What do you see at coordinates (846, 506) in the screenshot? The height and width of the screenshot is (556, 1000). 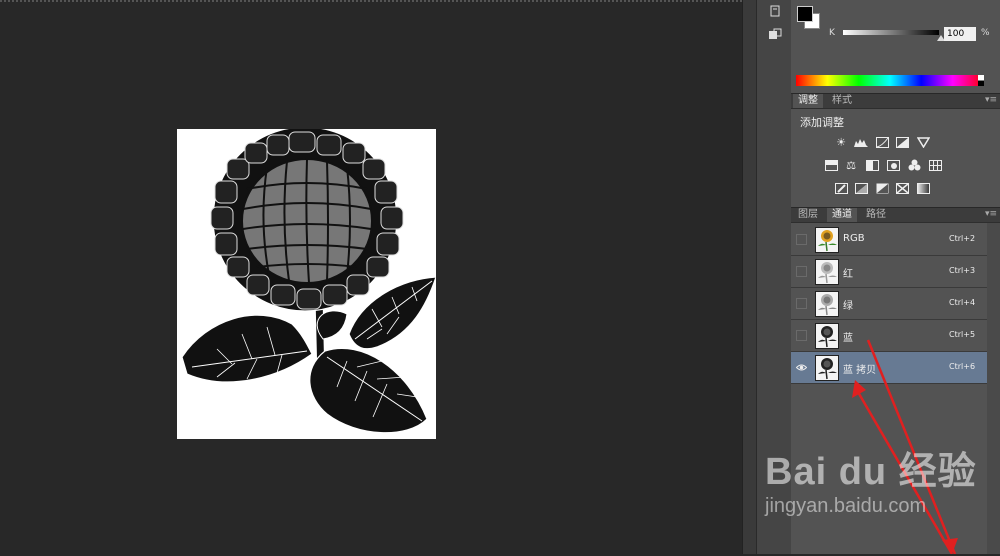 I see `watermark-url: jingyan.baidu.com` at bounding box center [846, 506].